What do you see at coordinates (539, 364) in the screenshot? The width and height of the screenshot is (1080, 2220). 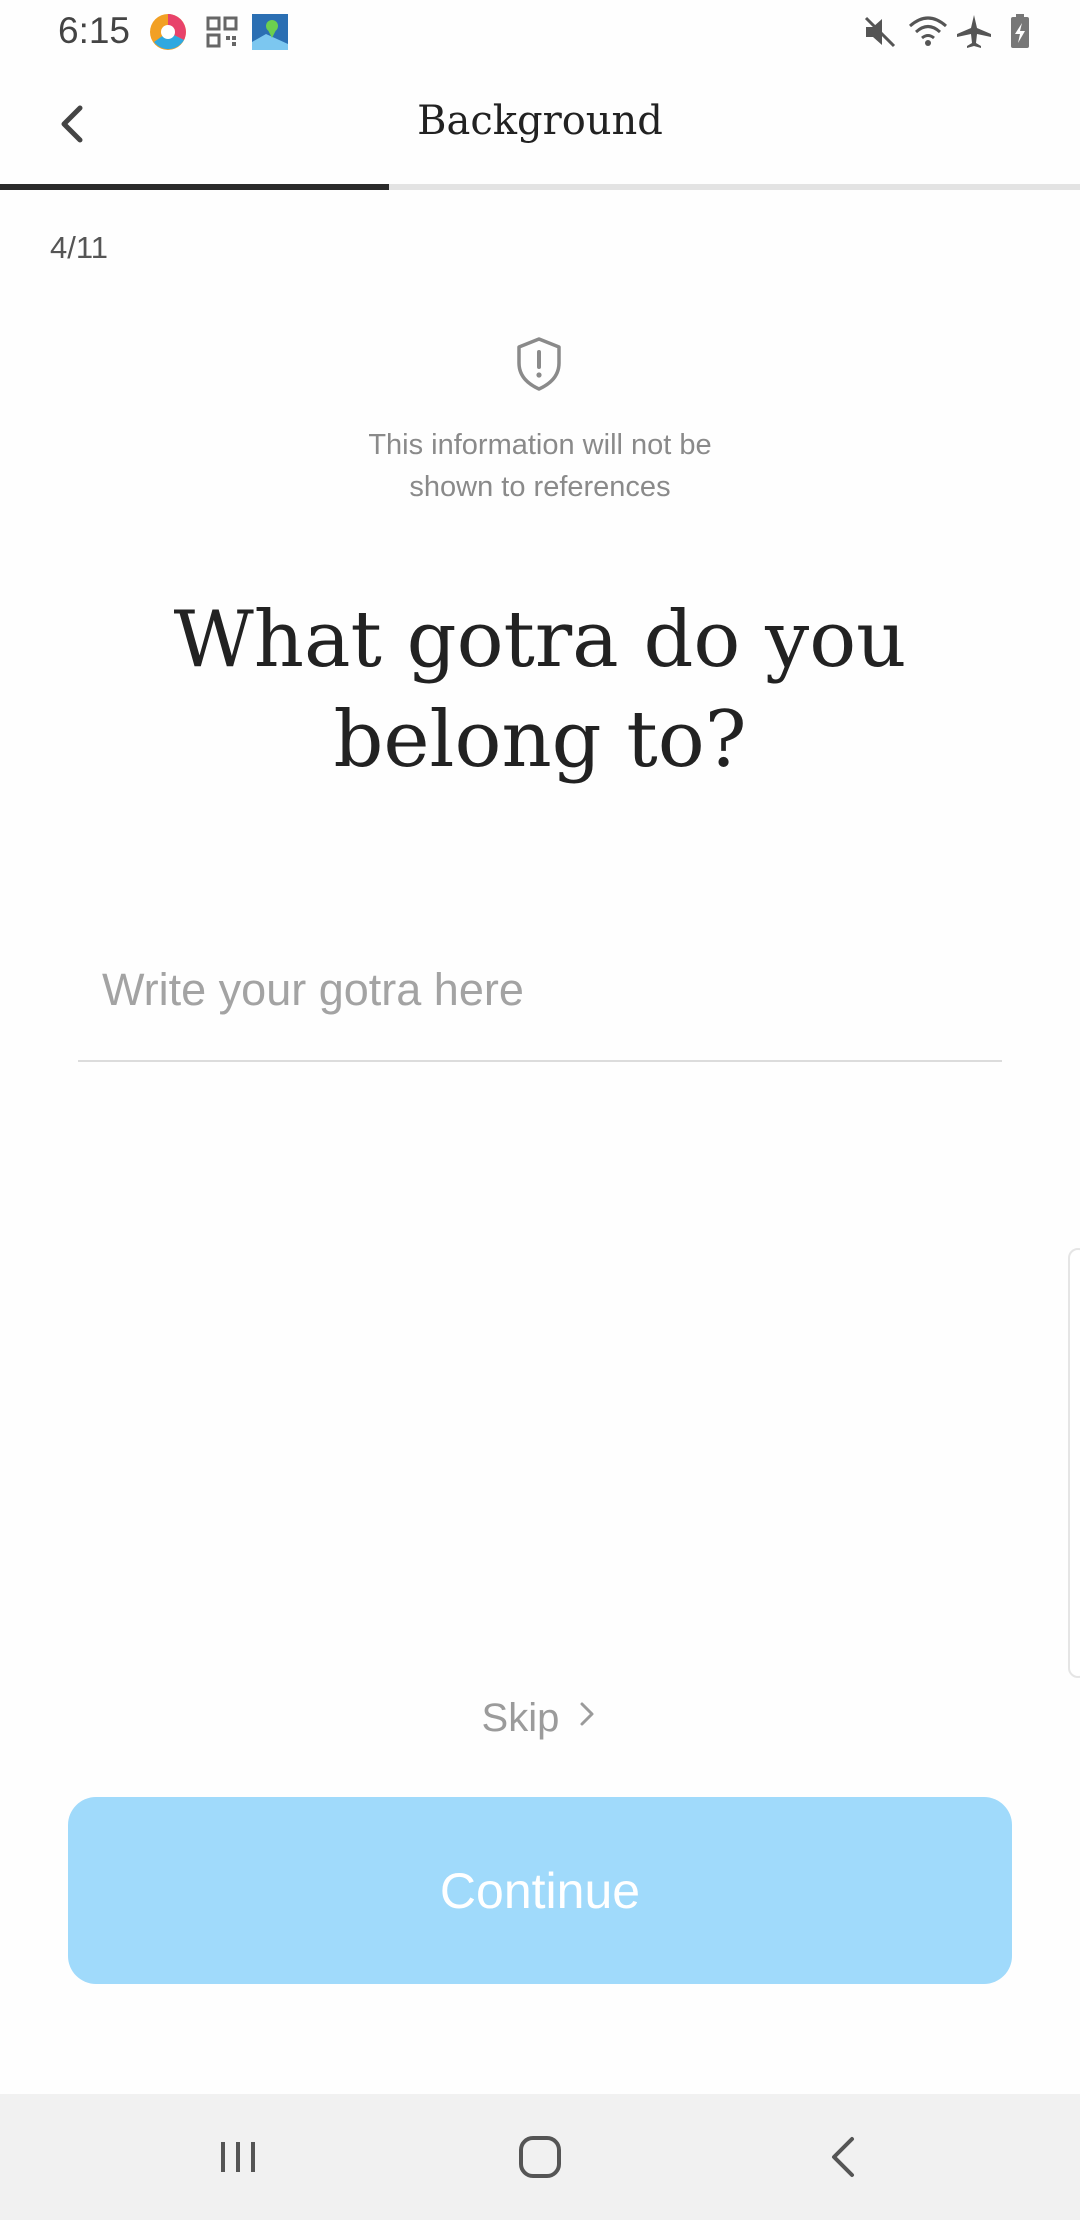 I see `shield-alert-icon` at bounding box center [539, 364].